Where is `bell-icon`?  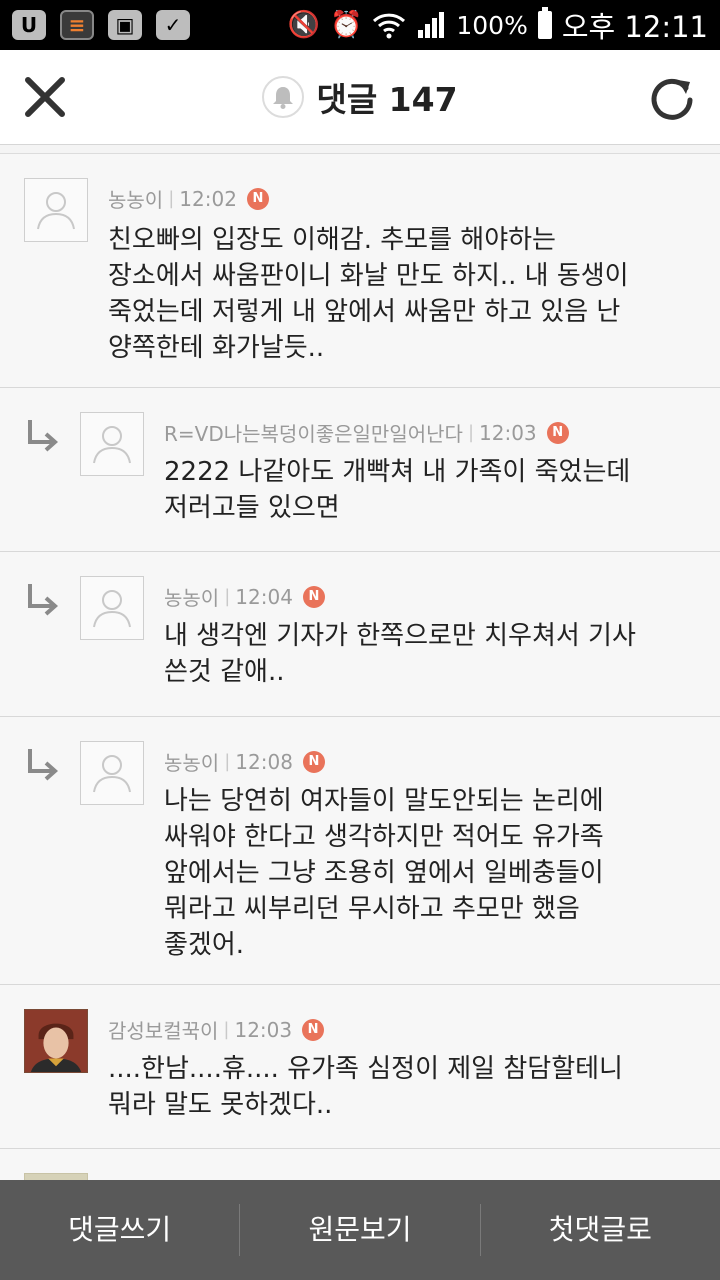
bell-icon is located at coordinates (283, 98).